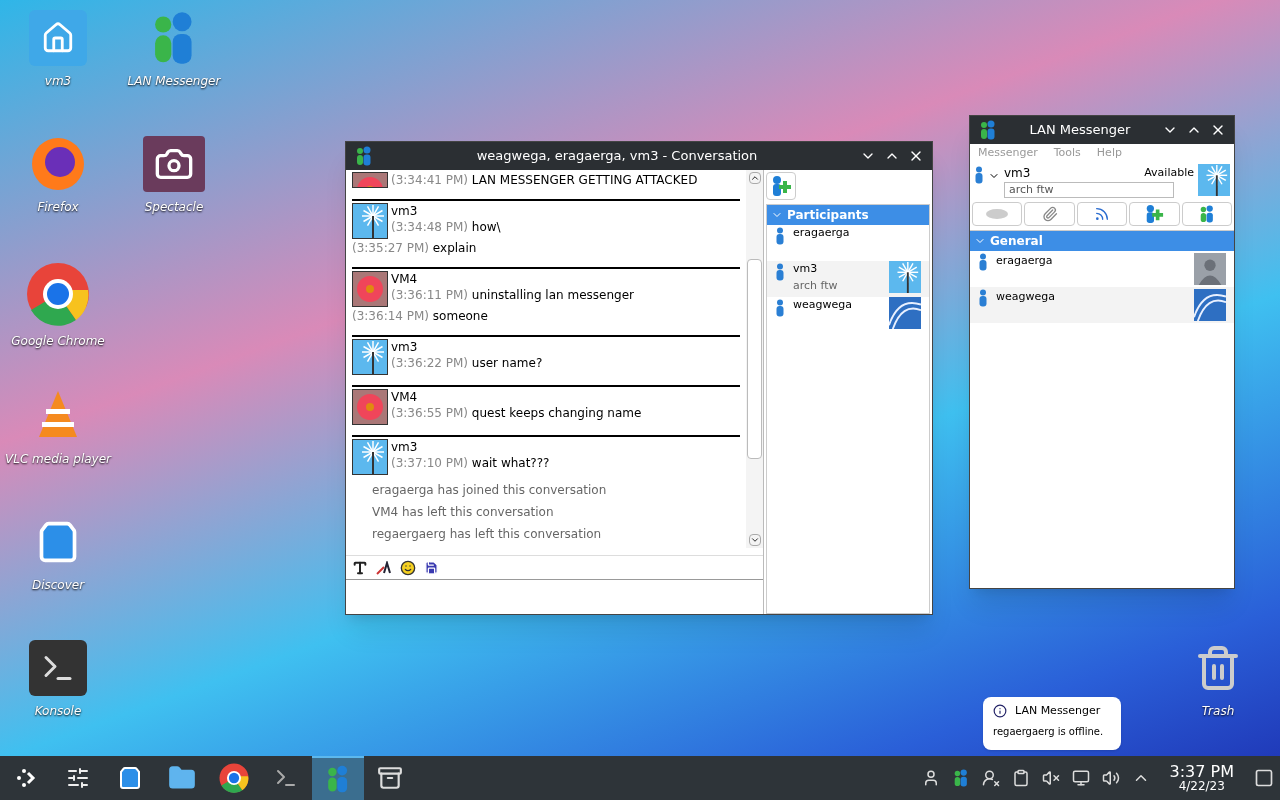  I want to click on paperclip-icon, so click(1049, 214).